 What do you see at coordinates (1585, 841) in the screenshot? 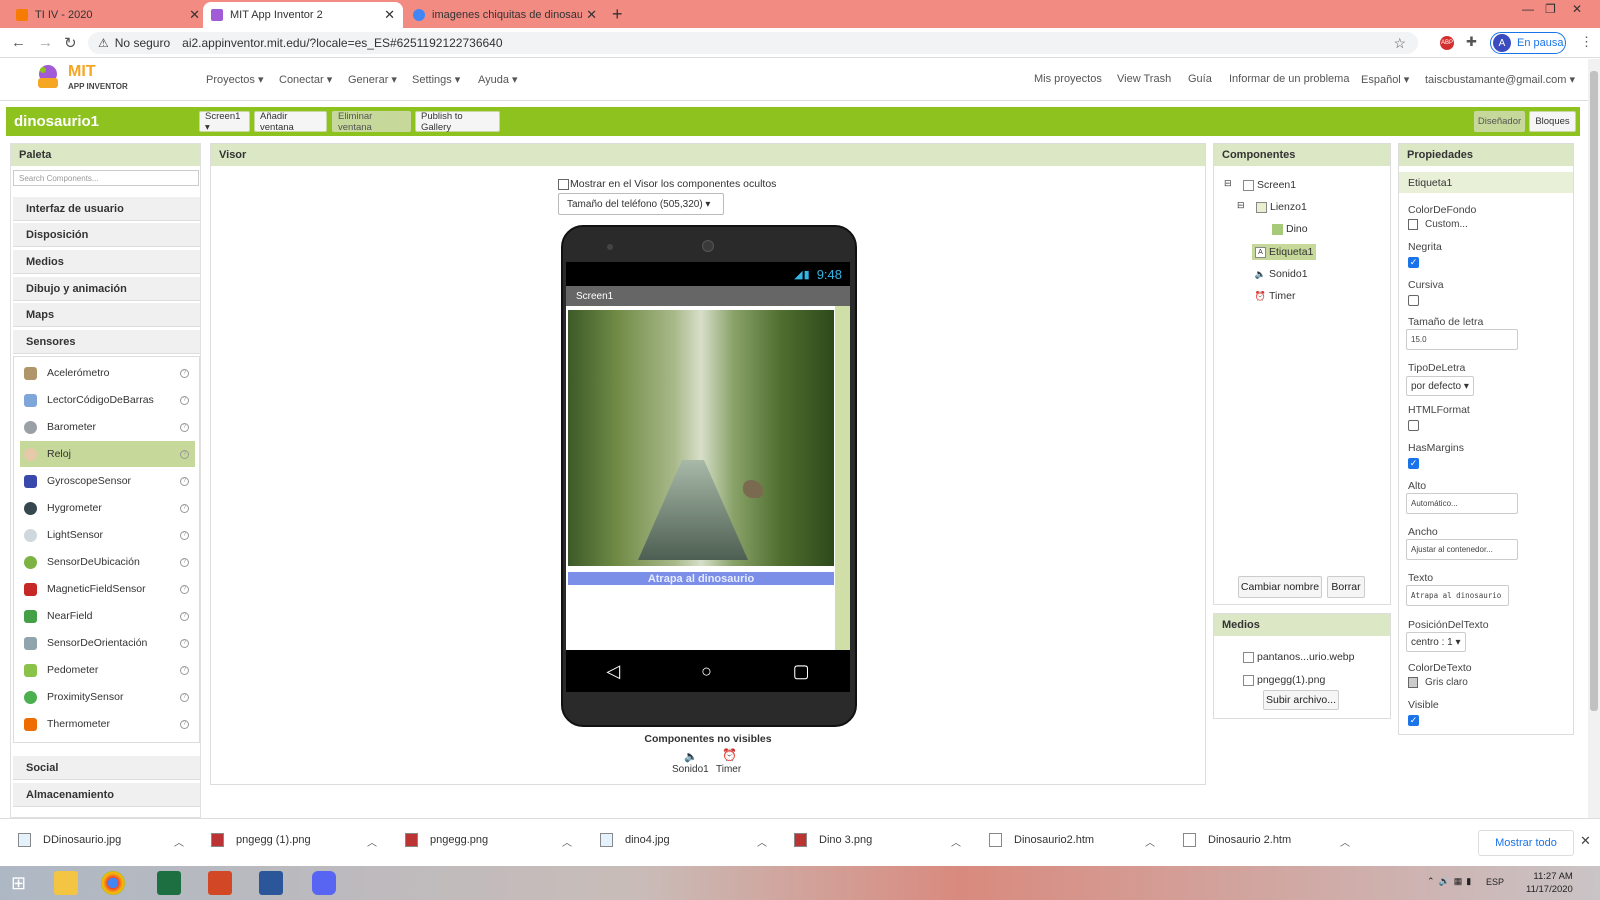
I see `close-downloads-icon: ✕` at bounding box center [1585, 841].